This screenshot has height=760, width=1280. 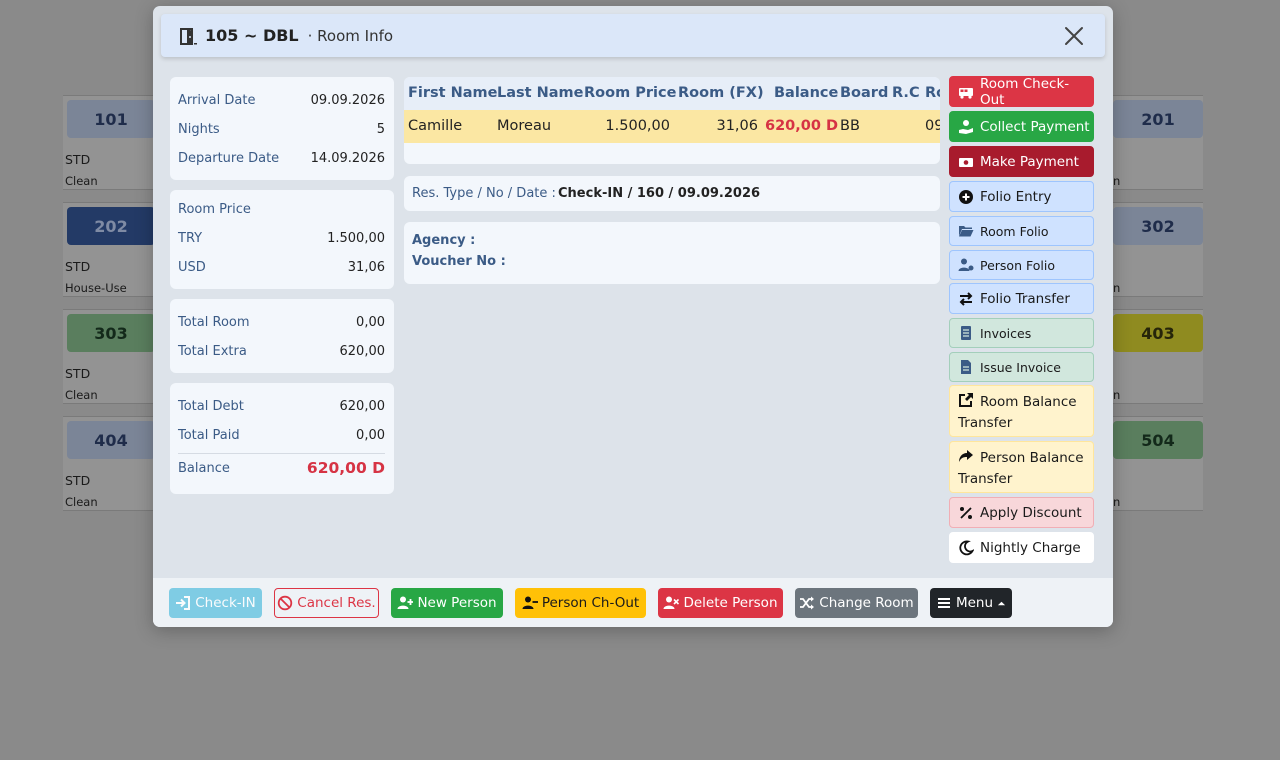 What do you see at coordinates (1029, 161) in the screenshot?
I see `make-payment-label: Make Payment` at bounding box center [1029, 161].